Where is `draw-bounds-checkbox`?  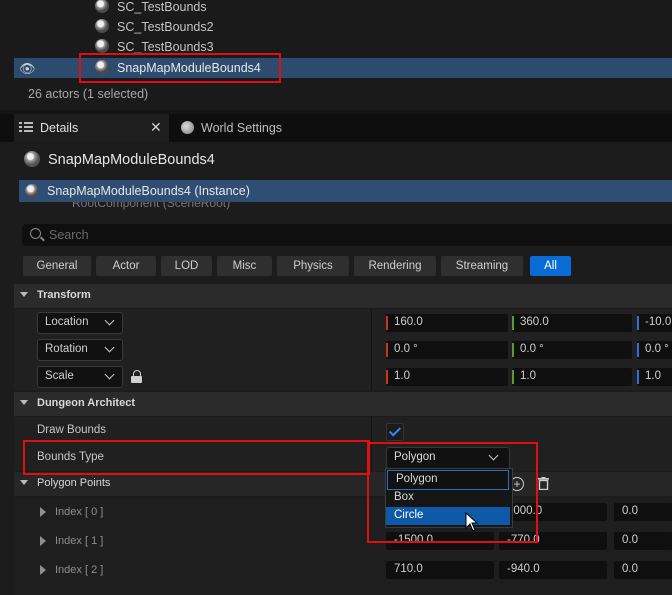
draw-bounds-checkbox is located at coordinates (395, 432).